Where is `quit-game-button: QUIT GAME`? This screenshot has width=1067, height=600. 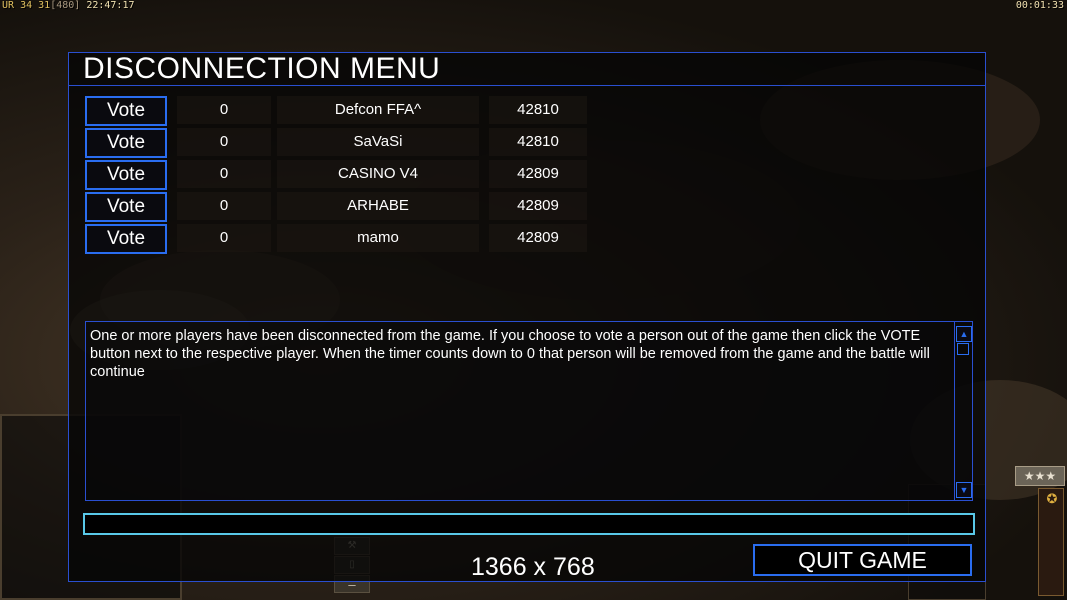
quit-game-button: QUIT GAME is located at coordinates (862, 560).